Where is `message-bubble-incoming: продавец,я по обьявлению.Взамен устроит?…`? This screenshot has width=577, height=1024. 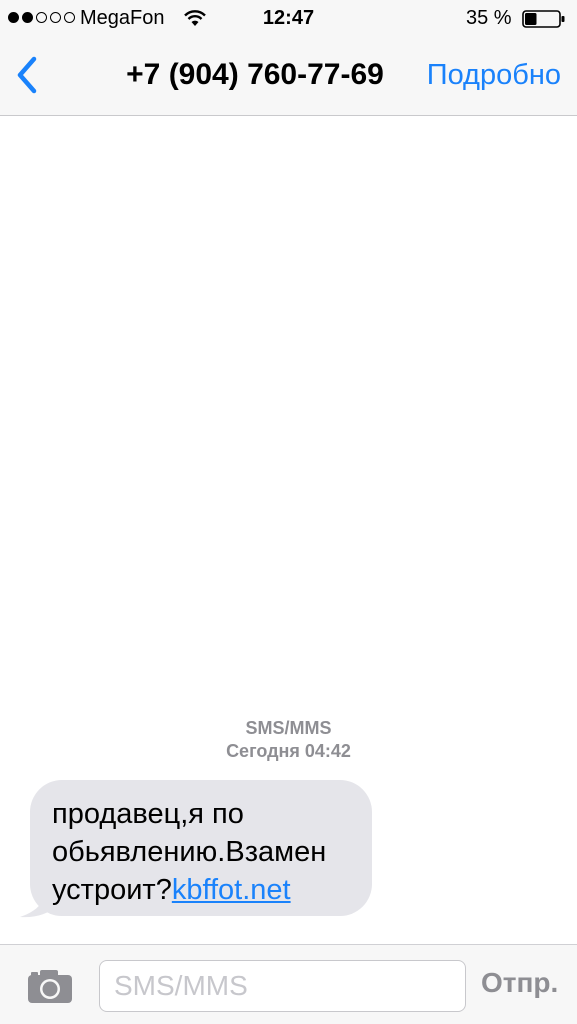 message-bubble-incoming: продавец,я по обьявлению.Взамен устроит?… is located at coordinates (198, 849).